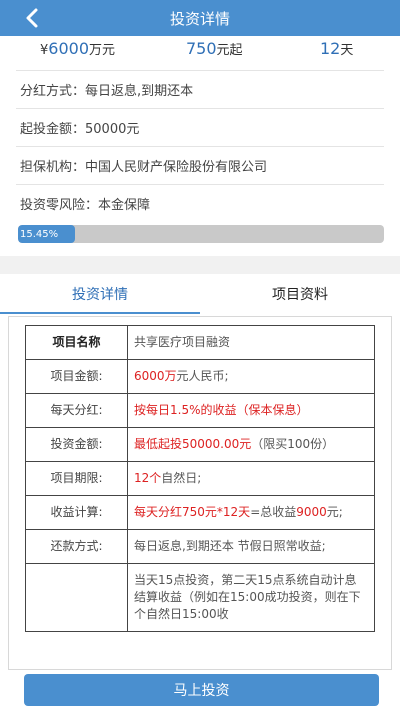 The width and height of the screenshot is (400, 710). What do you see at coordinates (201, 234) in the screenshot?
I see `progress-bar: 15.45%` at bounding box center [201, 234].